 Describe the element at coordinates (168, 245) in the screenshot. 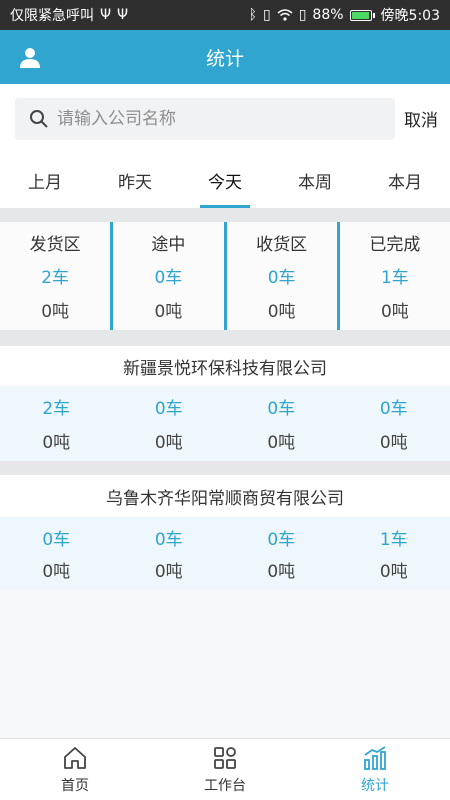

I see `summary-label: 途中` at that location.